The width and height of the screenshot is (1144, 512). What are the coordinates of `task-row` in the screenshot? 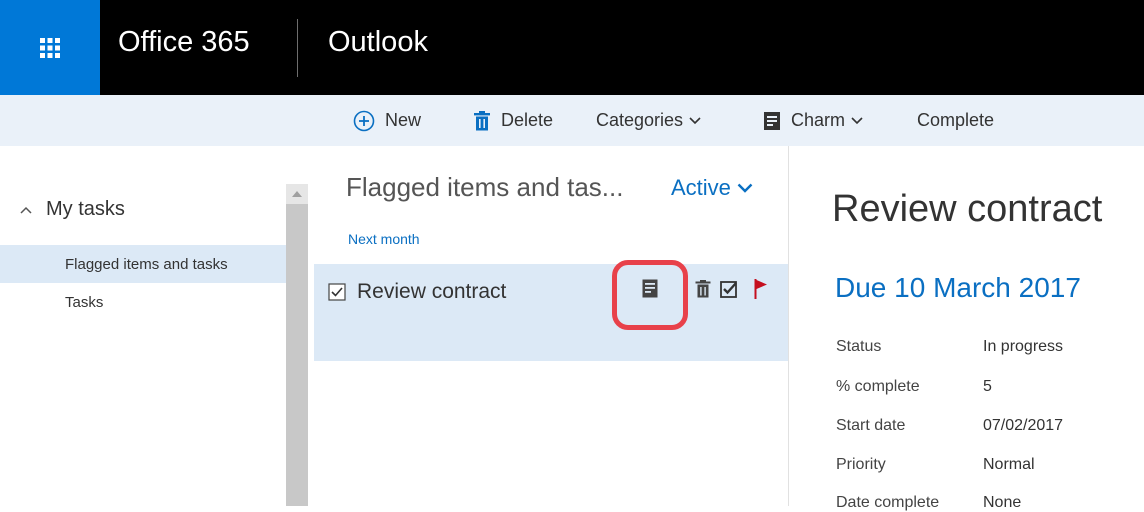 It's located at (551, 312).